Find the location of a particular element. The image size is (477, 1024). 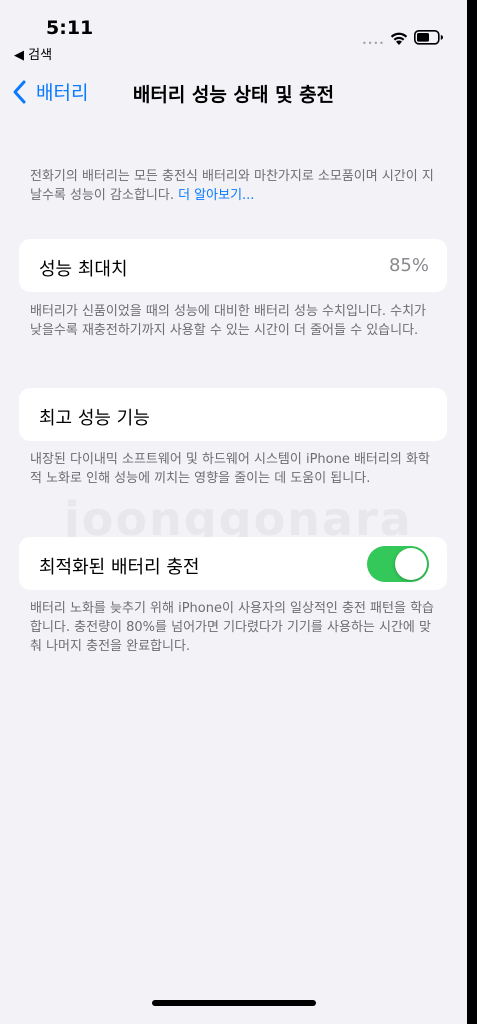

optimized-charging-row: 최적화된 배터리 충전 is located at coordinates (233, 563).